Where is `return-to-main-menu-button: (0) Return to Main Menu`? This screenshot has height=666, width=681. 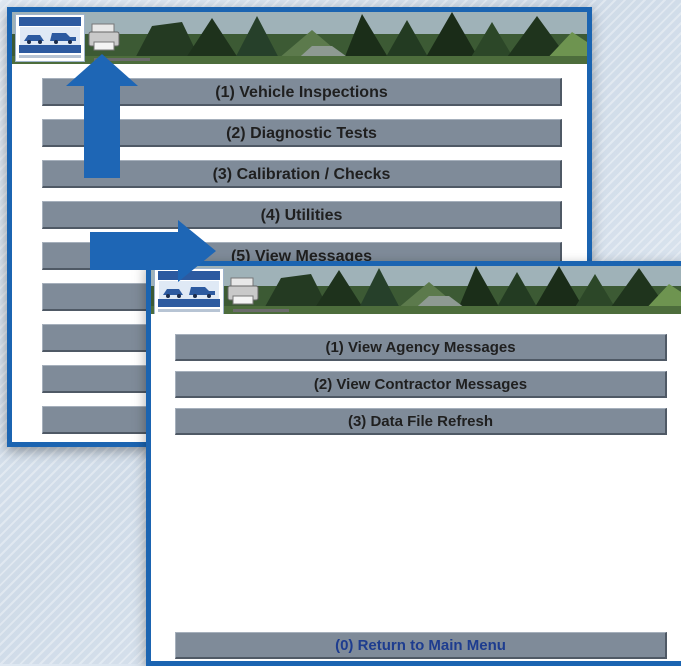
return-to-main-menu-button: (0) Return to Main Menu is located at coordinates (421, 645).